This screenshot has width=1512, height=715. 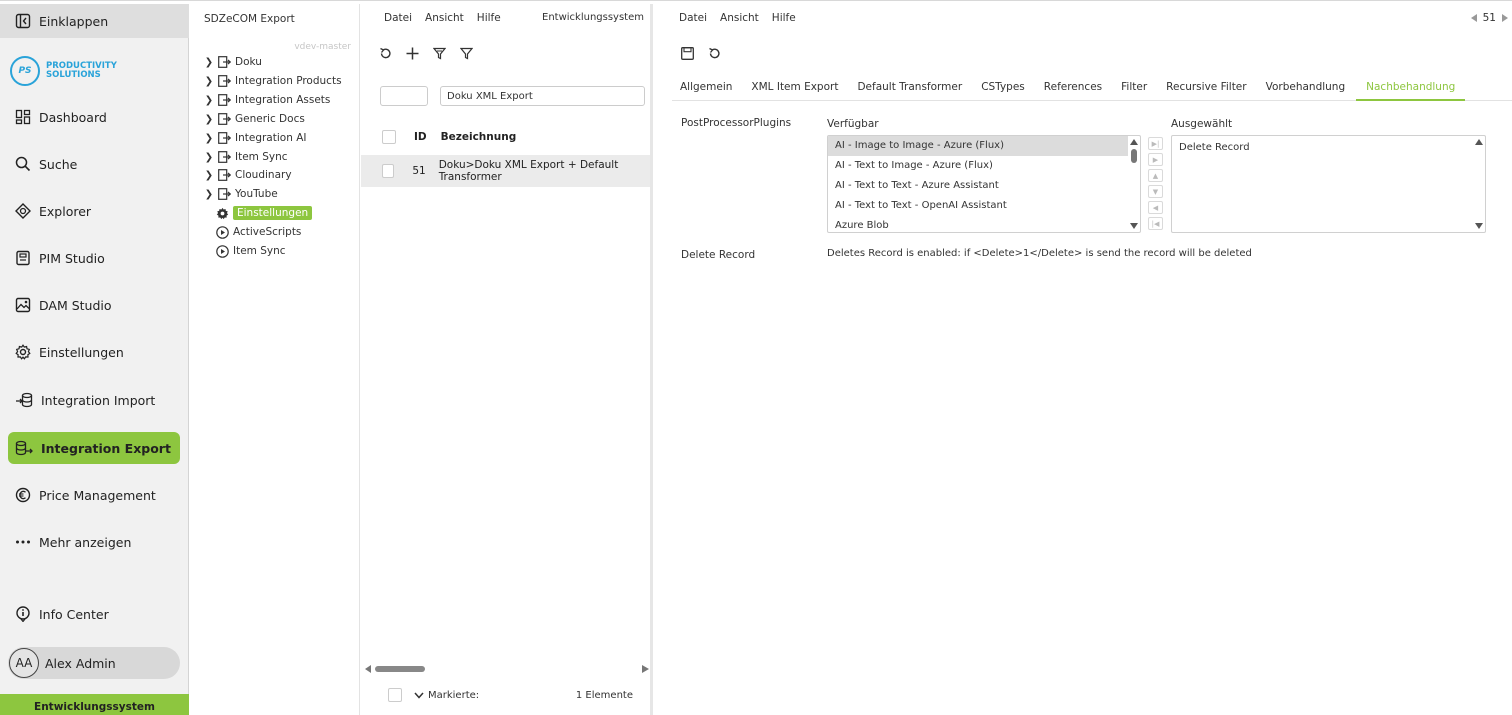 I want to click on move-down-button: ▼, so click(x=1155, y=191).